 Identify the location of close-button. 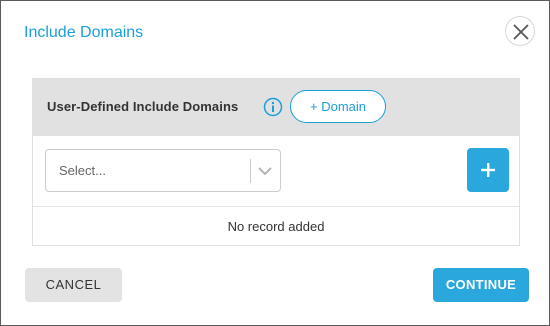
(520, 31).